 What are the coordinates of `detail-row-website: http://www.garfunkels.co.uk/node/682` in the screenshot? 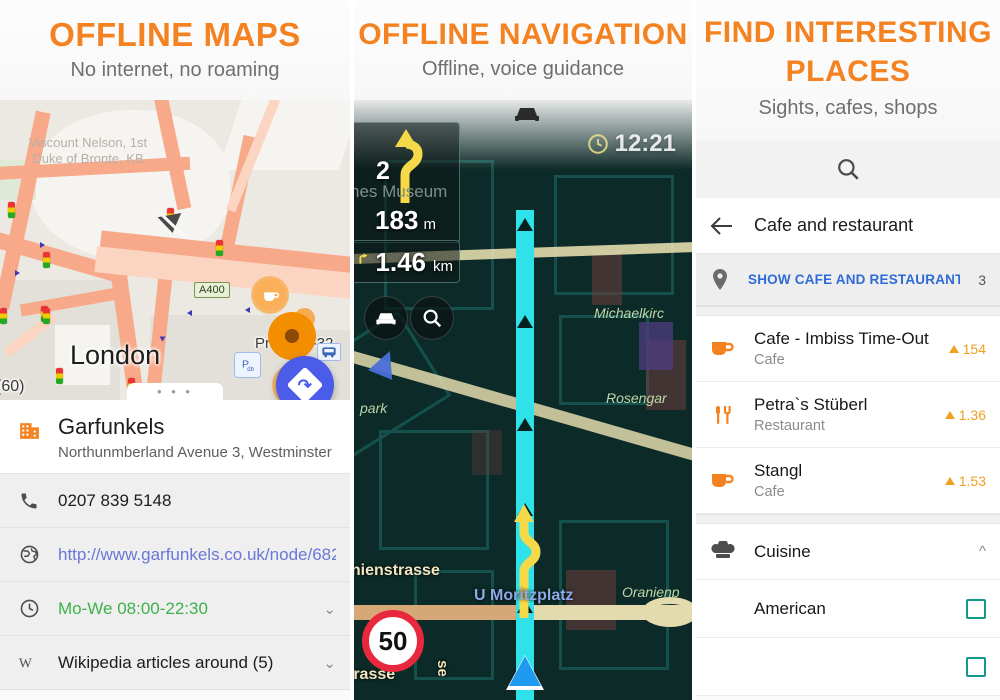 It's located at (175, 555).